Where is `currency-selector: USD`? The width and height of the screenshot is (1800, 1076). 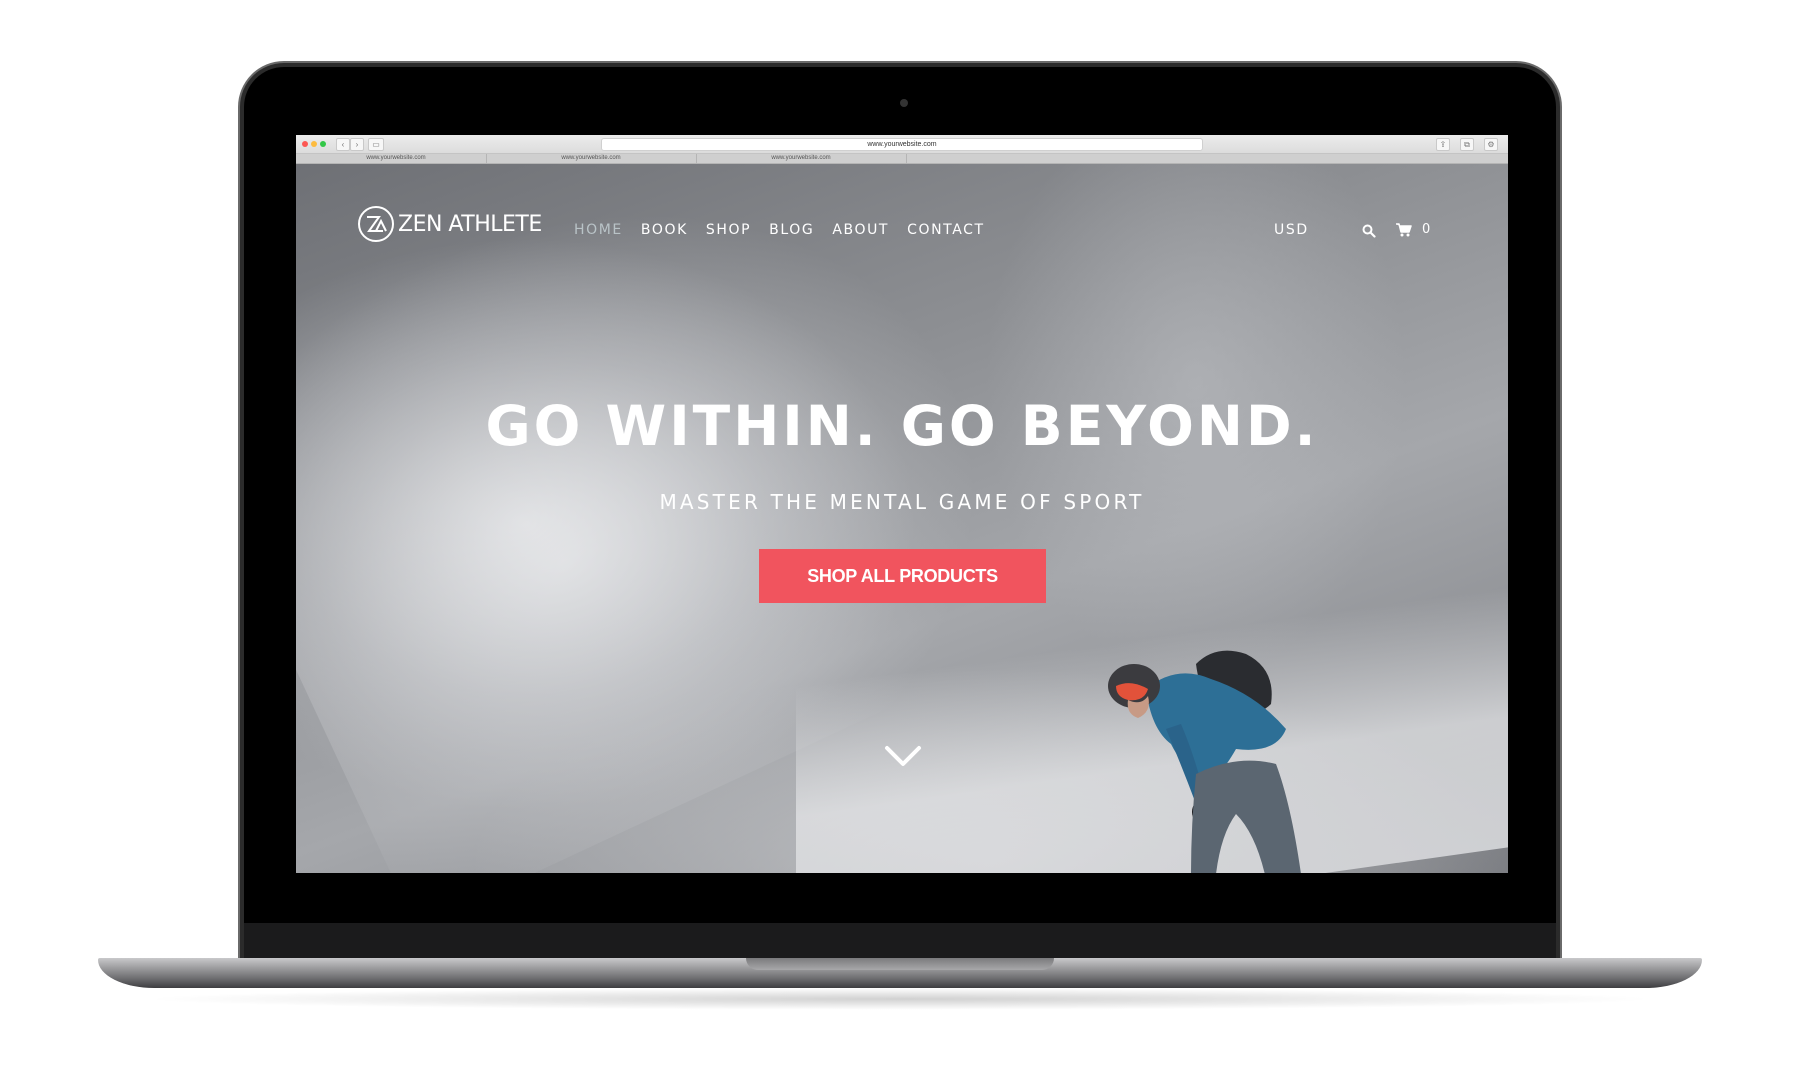 currency-selector: USD is located at coordinates (1291, 230).